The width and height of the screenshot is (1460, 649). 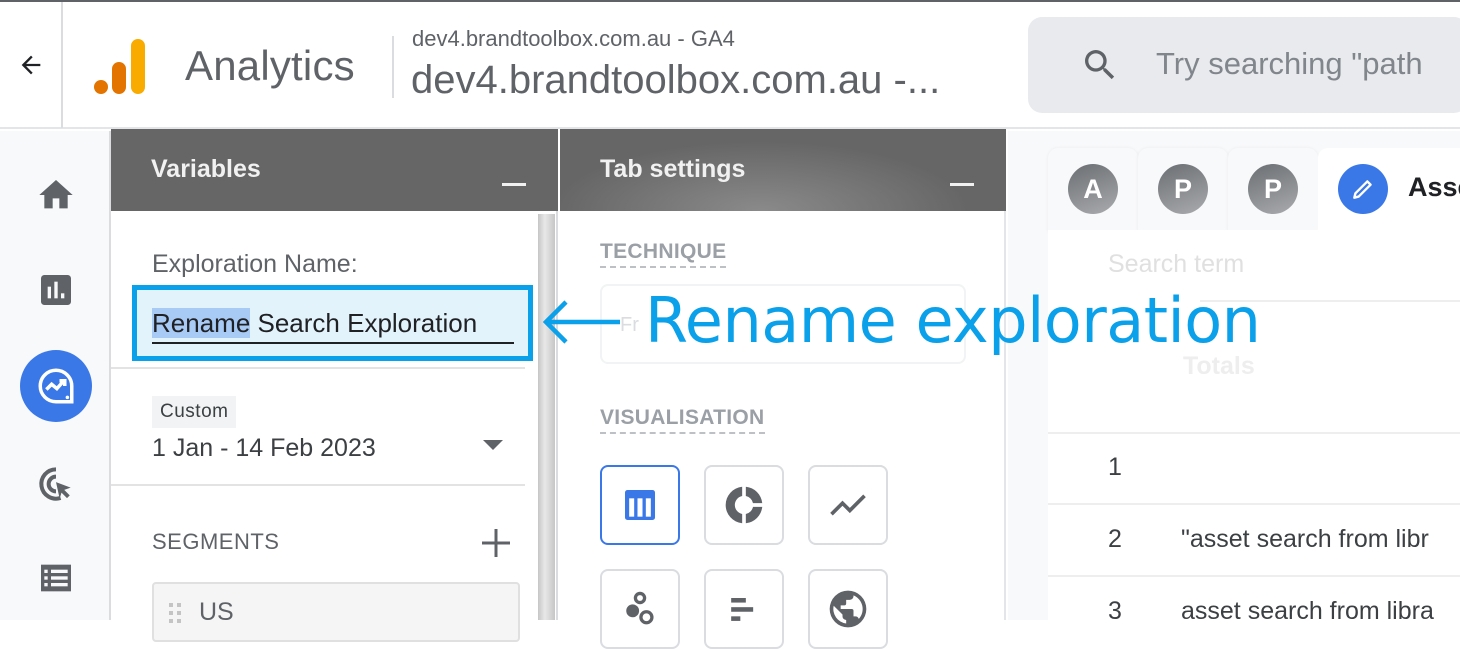 I want to click on date-preset-chip: Custom, so click(x=194, y=412).